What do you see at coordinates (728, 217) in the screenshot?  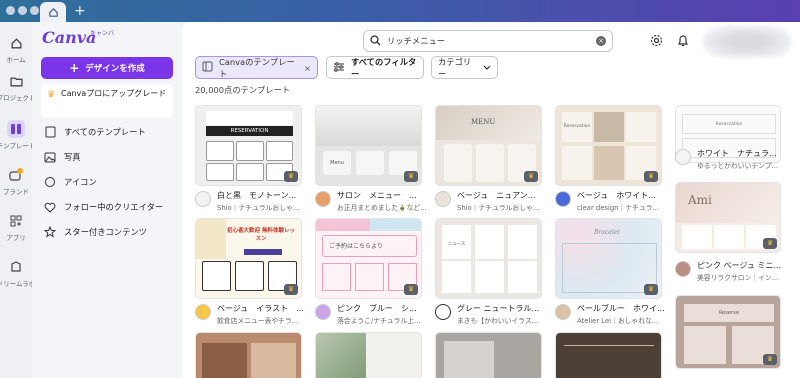 I see `template-card: Ami ♛` at bounding box center [728, 217].